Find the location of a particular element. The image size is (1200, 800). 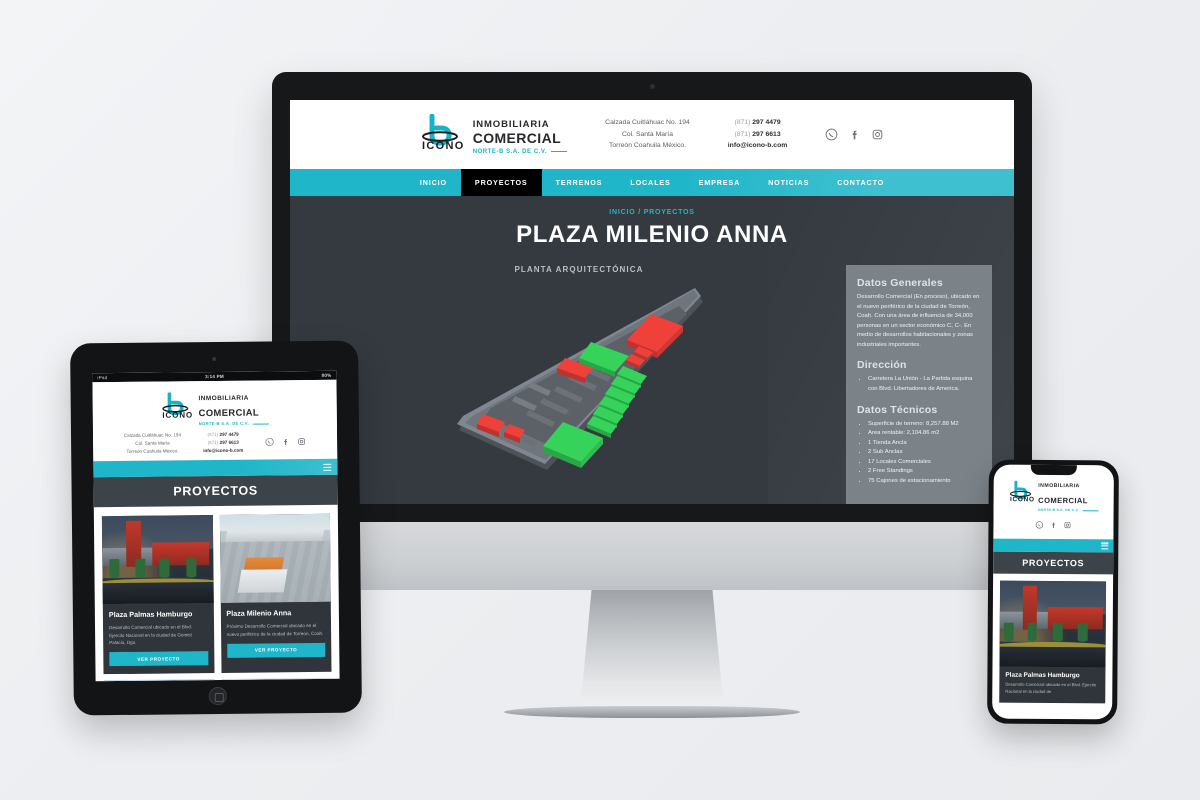

phone-number-1: 297 4479 is located at coordinates (229, 434).